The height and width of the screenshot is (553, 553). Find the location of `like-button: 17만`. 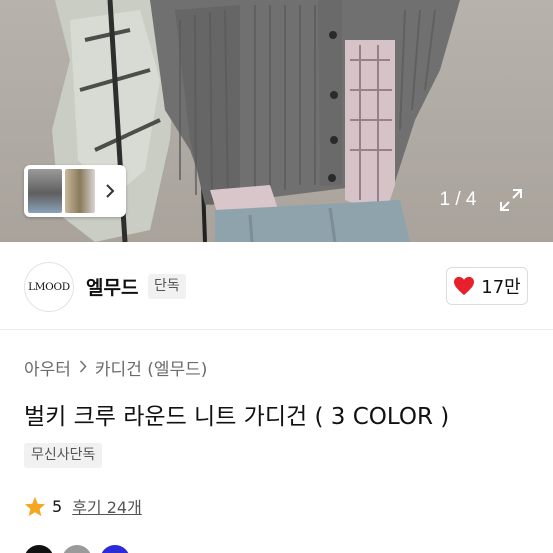

like-button: 17만 is located at coordinates (487, 286).